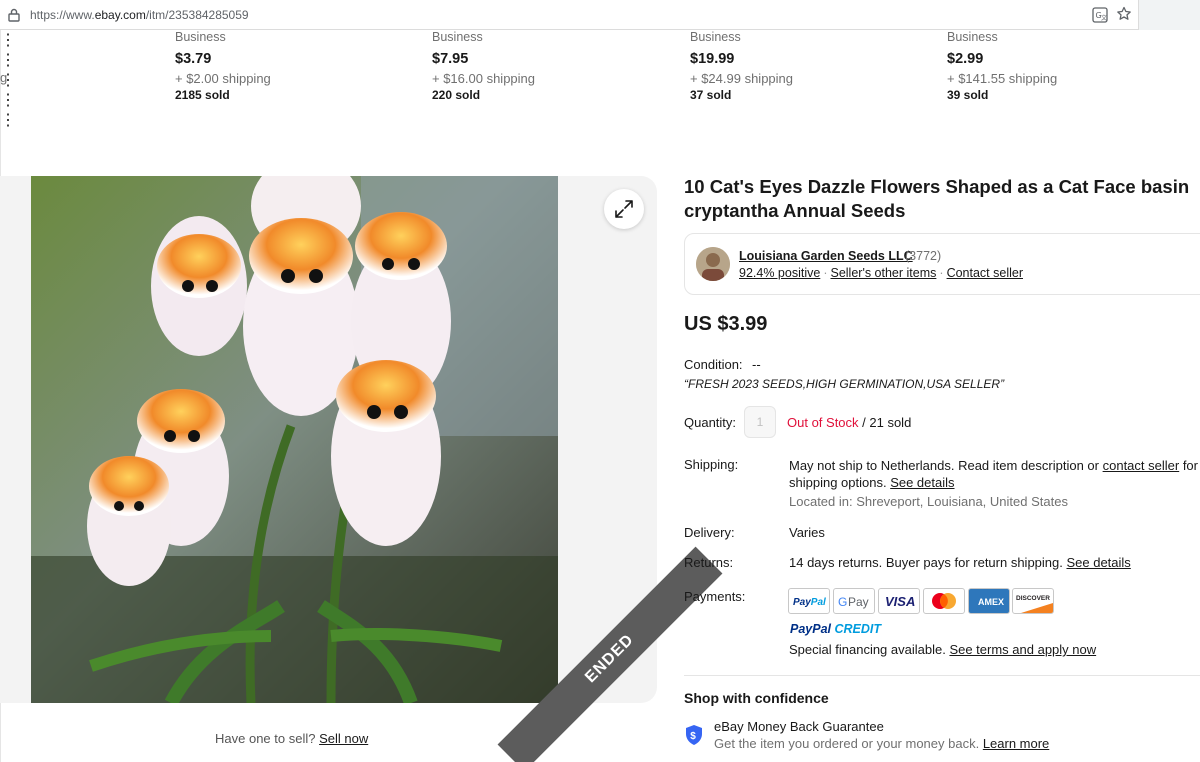 Image resolution: width=1200 pixels, height=762 pixels. What do you see at coordinates (858, 602) in the screenshot?
I see `svg-text: Pay` at bounding box center [858, 602].